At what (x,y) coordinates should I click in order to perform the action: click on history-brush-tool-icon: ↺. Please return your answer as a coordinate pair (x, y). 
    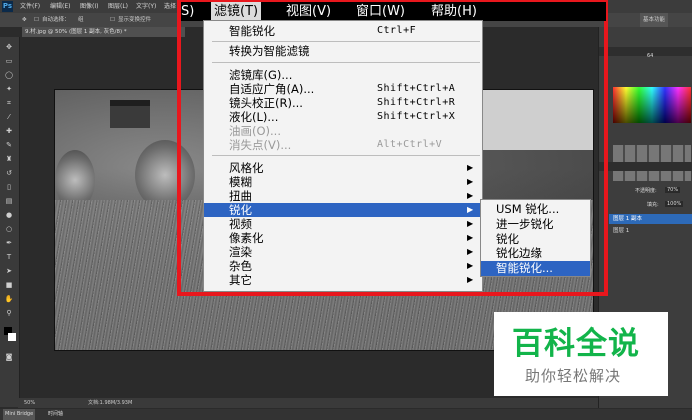
    Looking at the image, I should click on (9, 173).